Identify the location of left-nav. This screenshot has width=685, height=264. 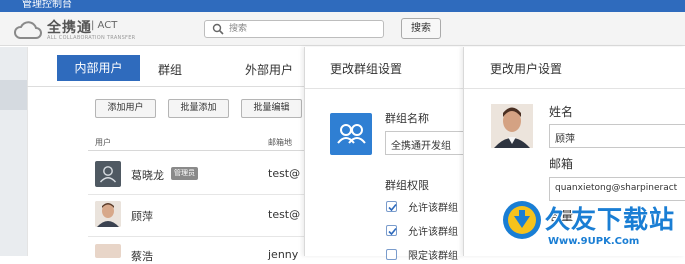
(13, 151).